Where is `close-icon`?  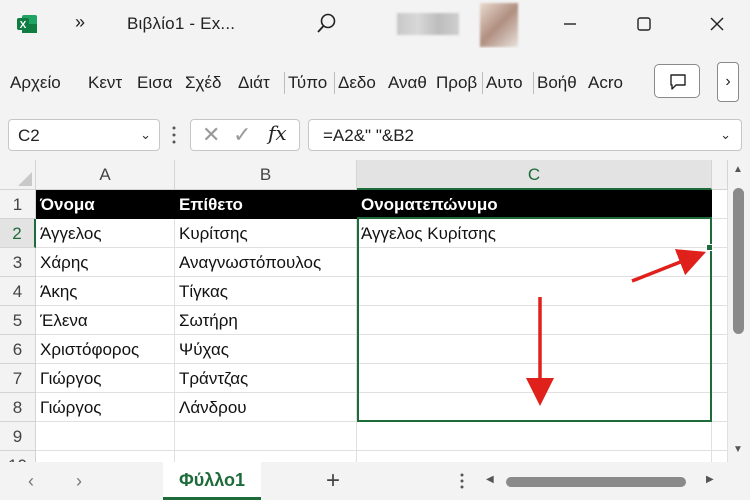 close-icon is located at coordinates (717, 24).